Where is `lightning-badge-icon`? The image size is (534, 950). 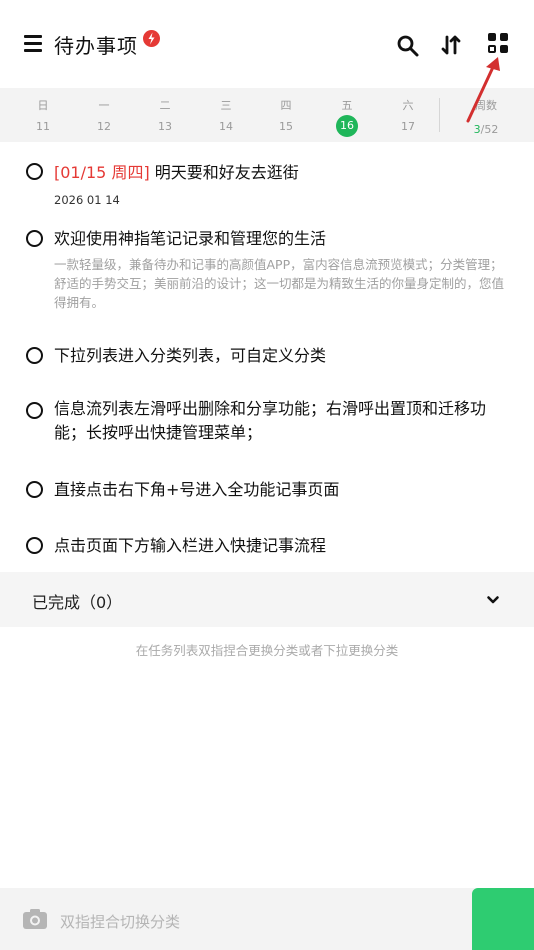
lightning-badge-icon is located at coordinates (151, 38).